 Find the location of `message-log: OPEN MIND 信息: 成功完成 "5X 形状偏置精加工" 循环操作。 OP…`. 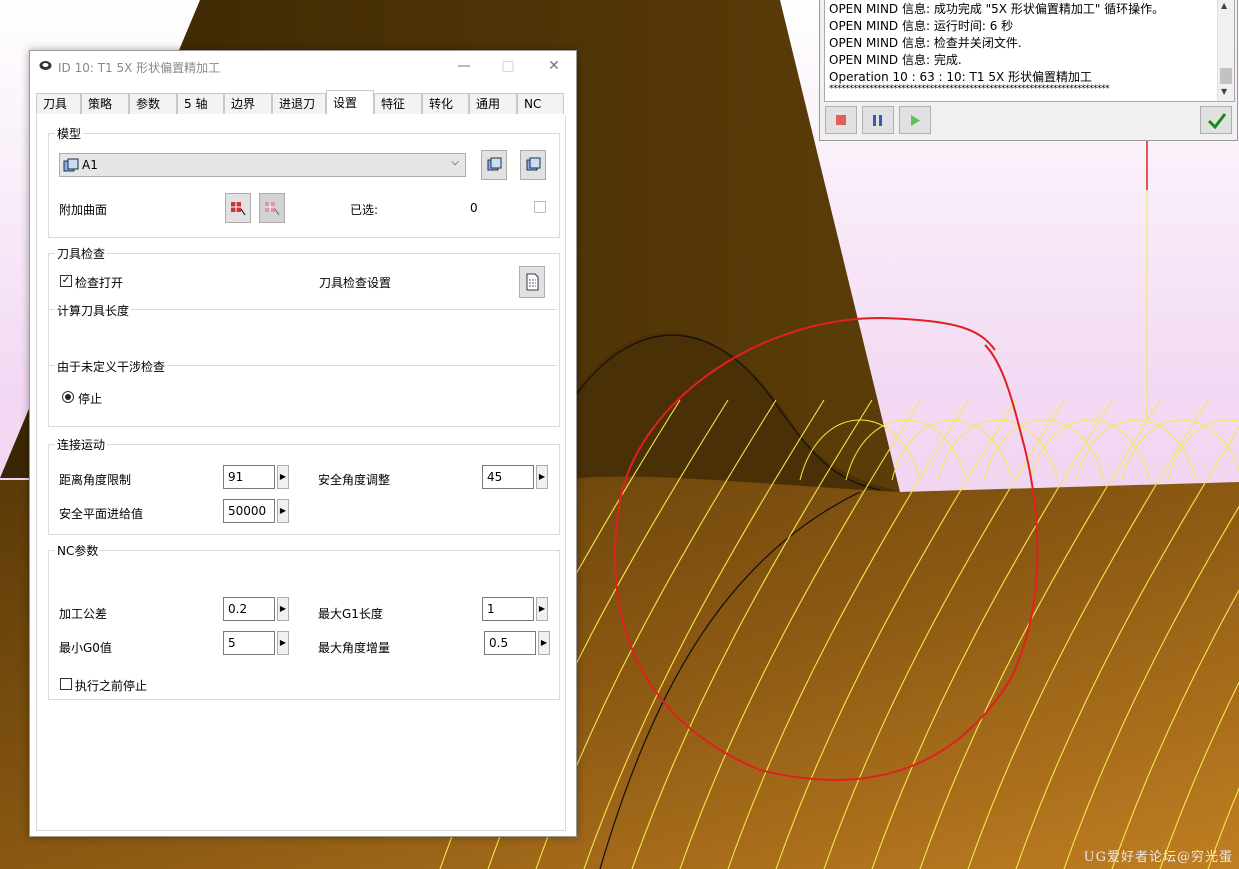

message-log: OPEN MIND 信息: 成功完成 "5X 形状偏置精加工" 循环操作。 OP… is located at coordinates (1029, 51).